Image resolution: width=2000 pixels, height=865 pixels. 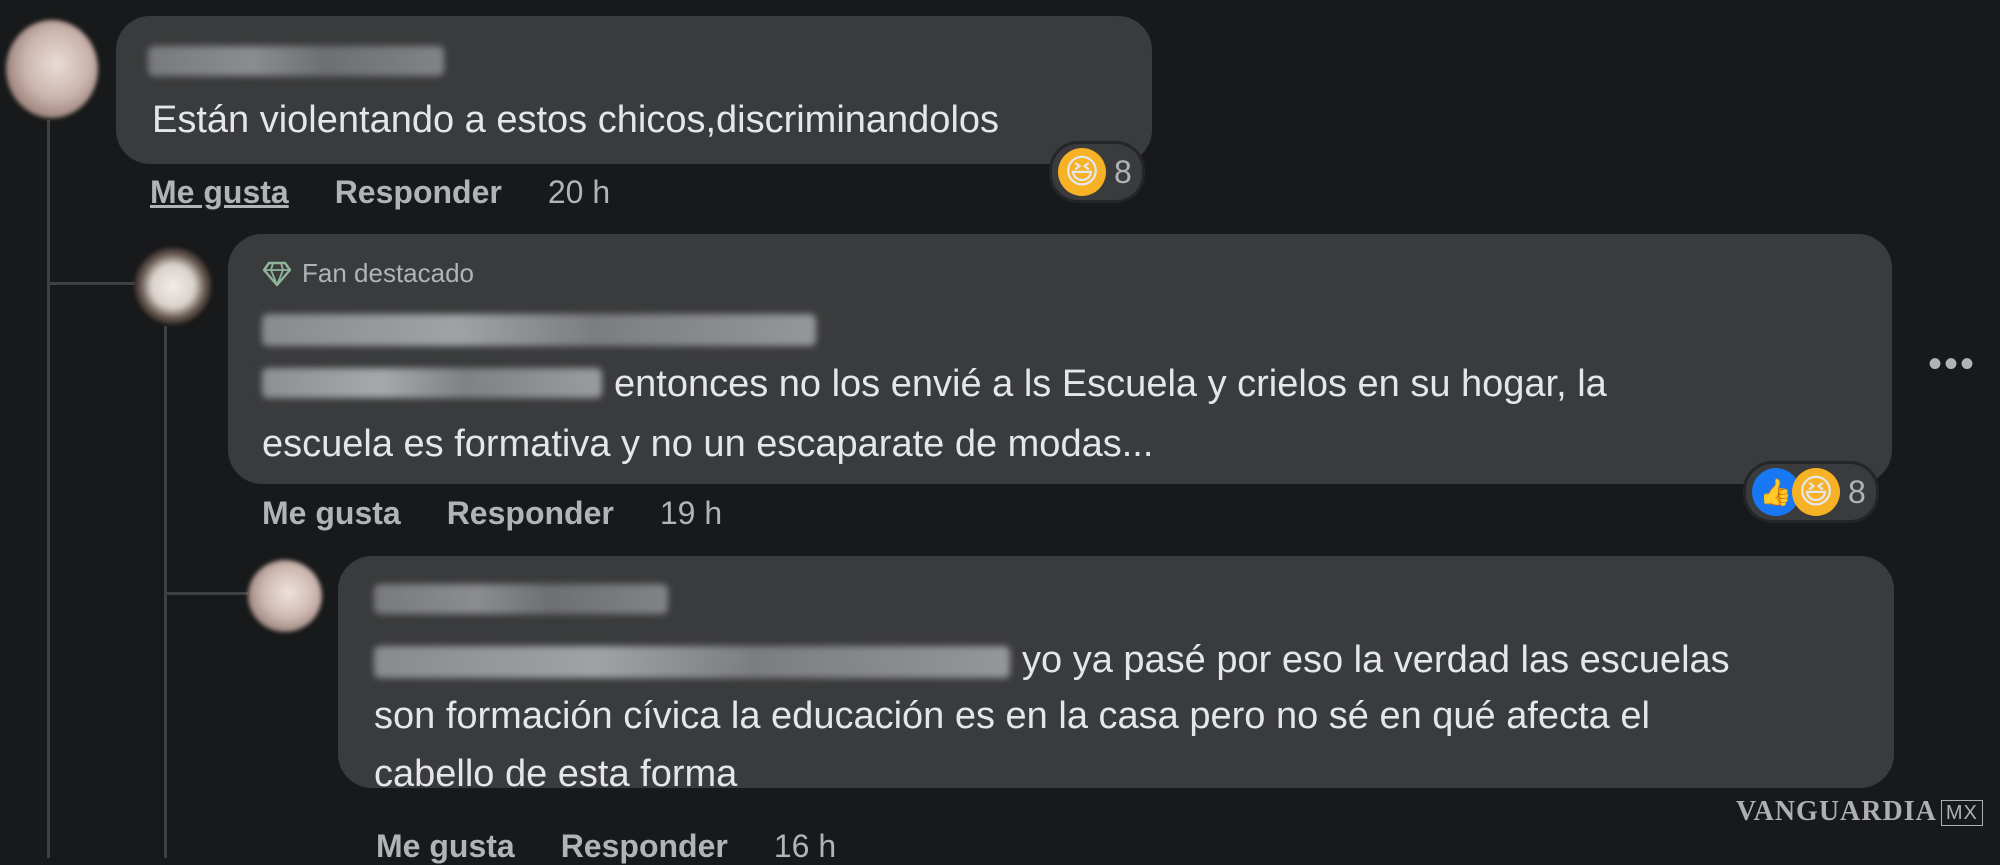 What do you see at coordinates (388, 273) in the screenshot?
I see `badge-label: Fan destacado` at bounding box center [388, 273].